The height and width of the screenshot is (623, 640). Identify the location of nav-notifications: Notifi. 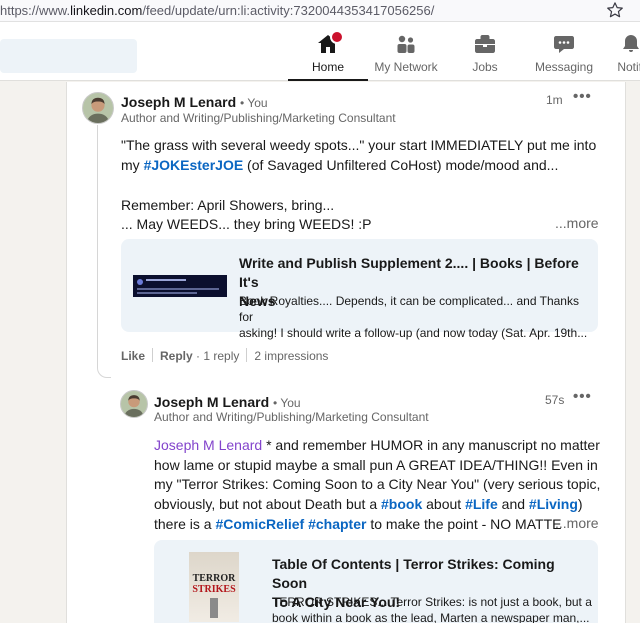
(624, 56).